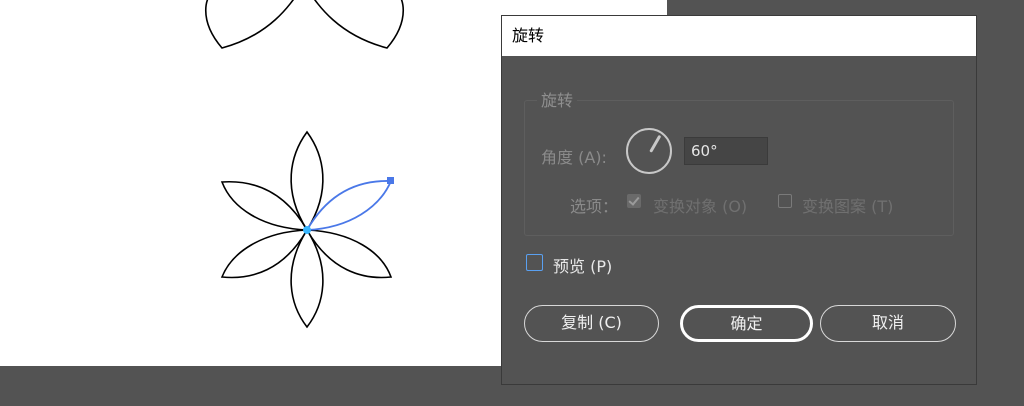 The width and height of the screenshot is (1024, 406). I want to click on upper-petal-right, so click(358, 24).